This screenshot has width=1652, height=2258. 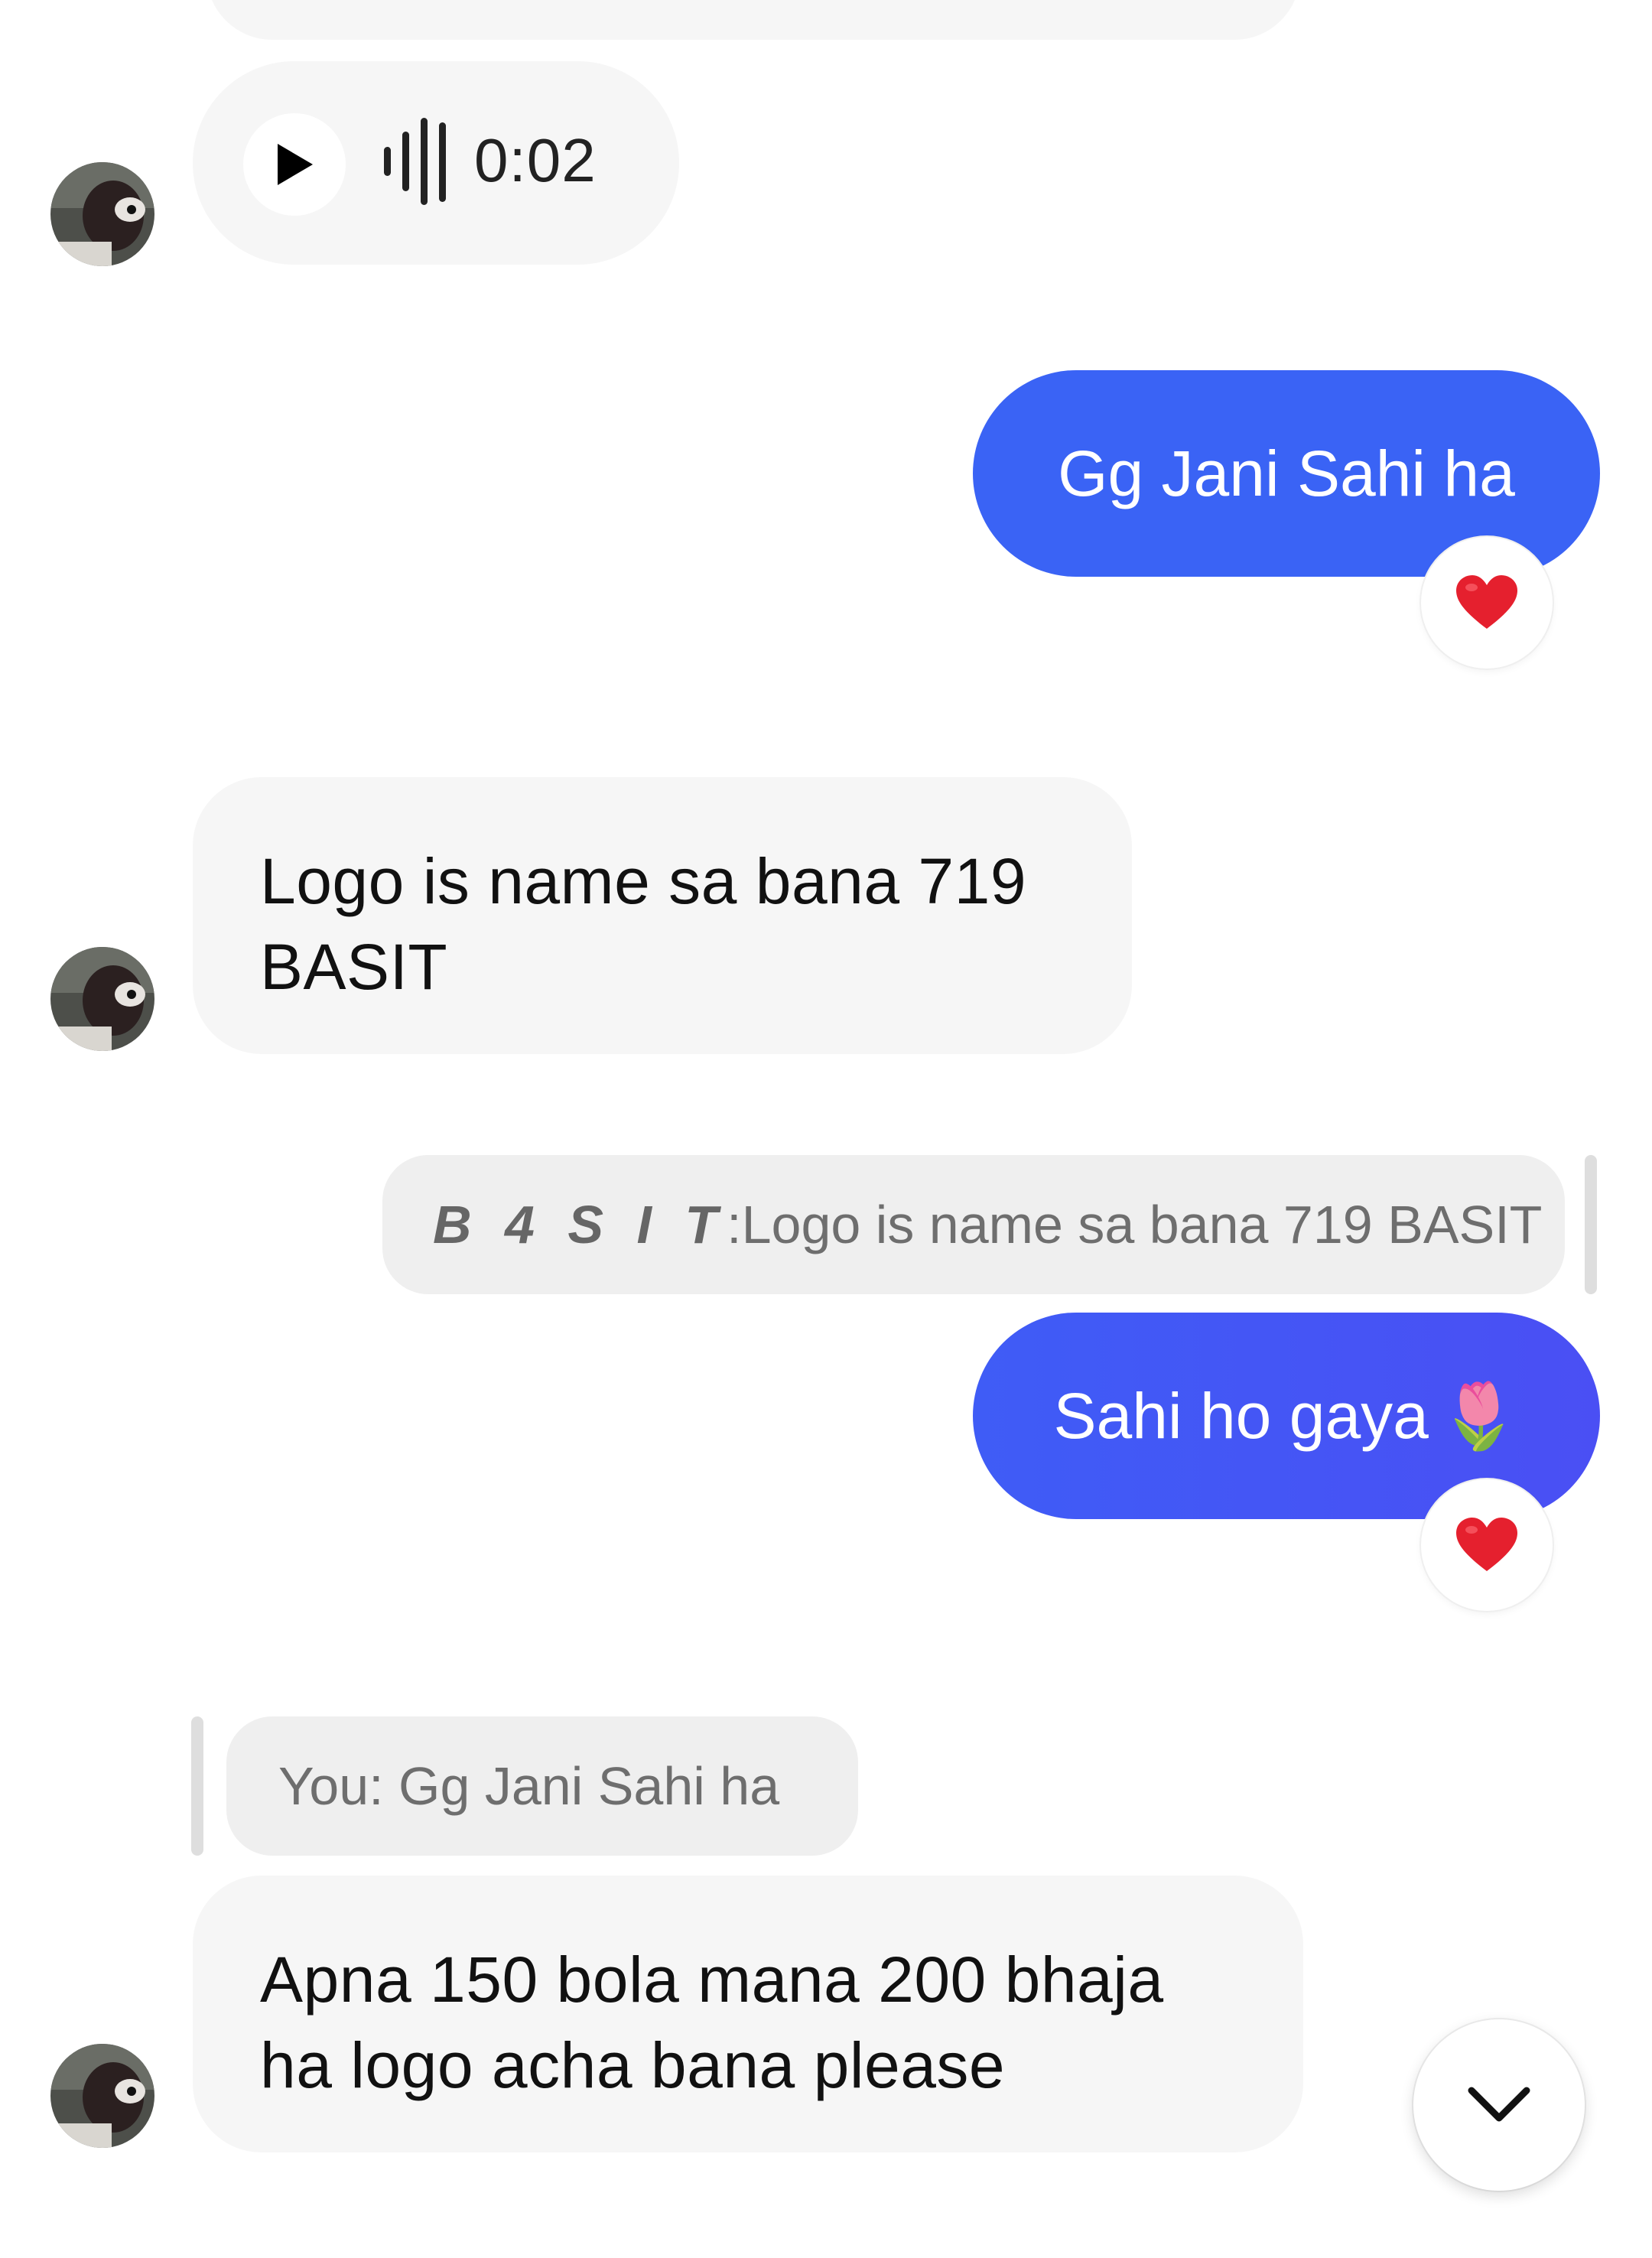 I want to click on tulip-emoji: 🌷, so click(x=1479, y=1415).